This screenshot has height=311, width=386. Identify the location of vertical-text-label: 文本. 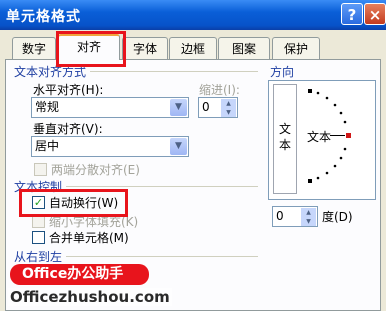
(285, 137).